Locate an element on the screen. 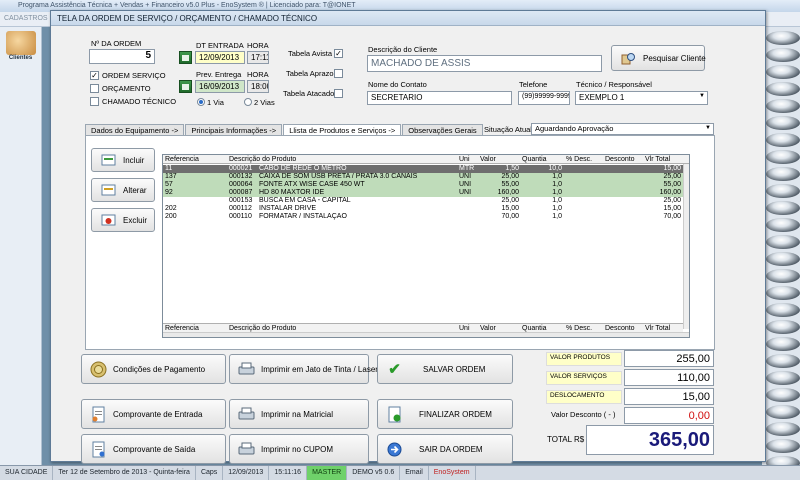 Image resolution: width=800 pixels, height=480 pixels. imprimir-matricial-button: Imprimir na Matricial is located at coordinates (299, 414).